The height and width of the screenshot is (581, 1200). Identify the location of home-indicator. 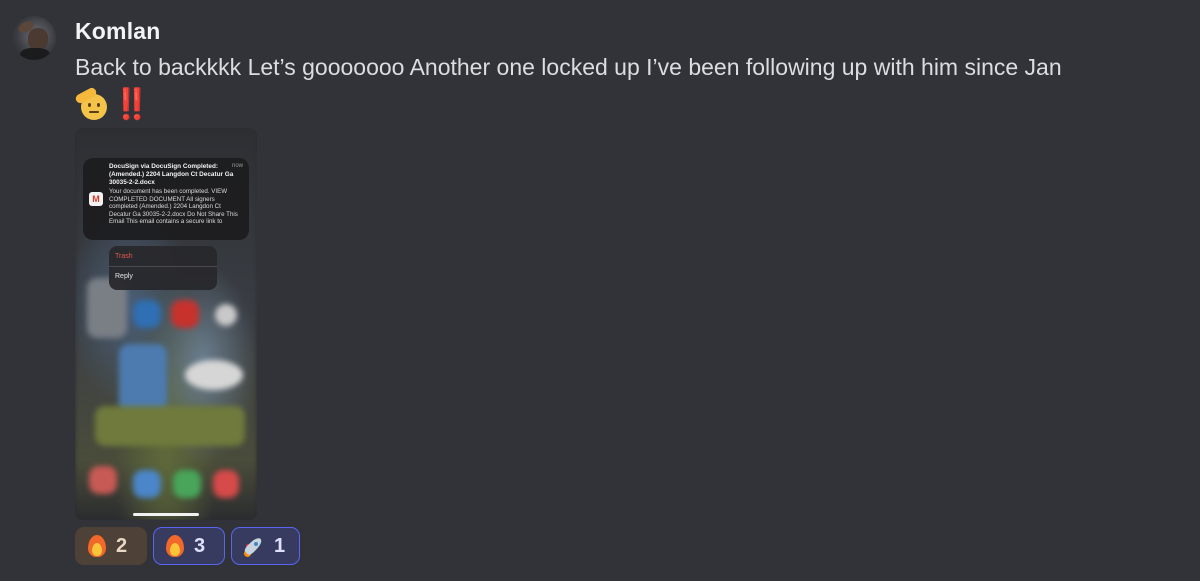
(166, 514).